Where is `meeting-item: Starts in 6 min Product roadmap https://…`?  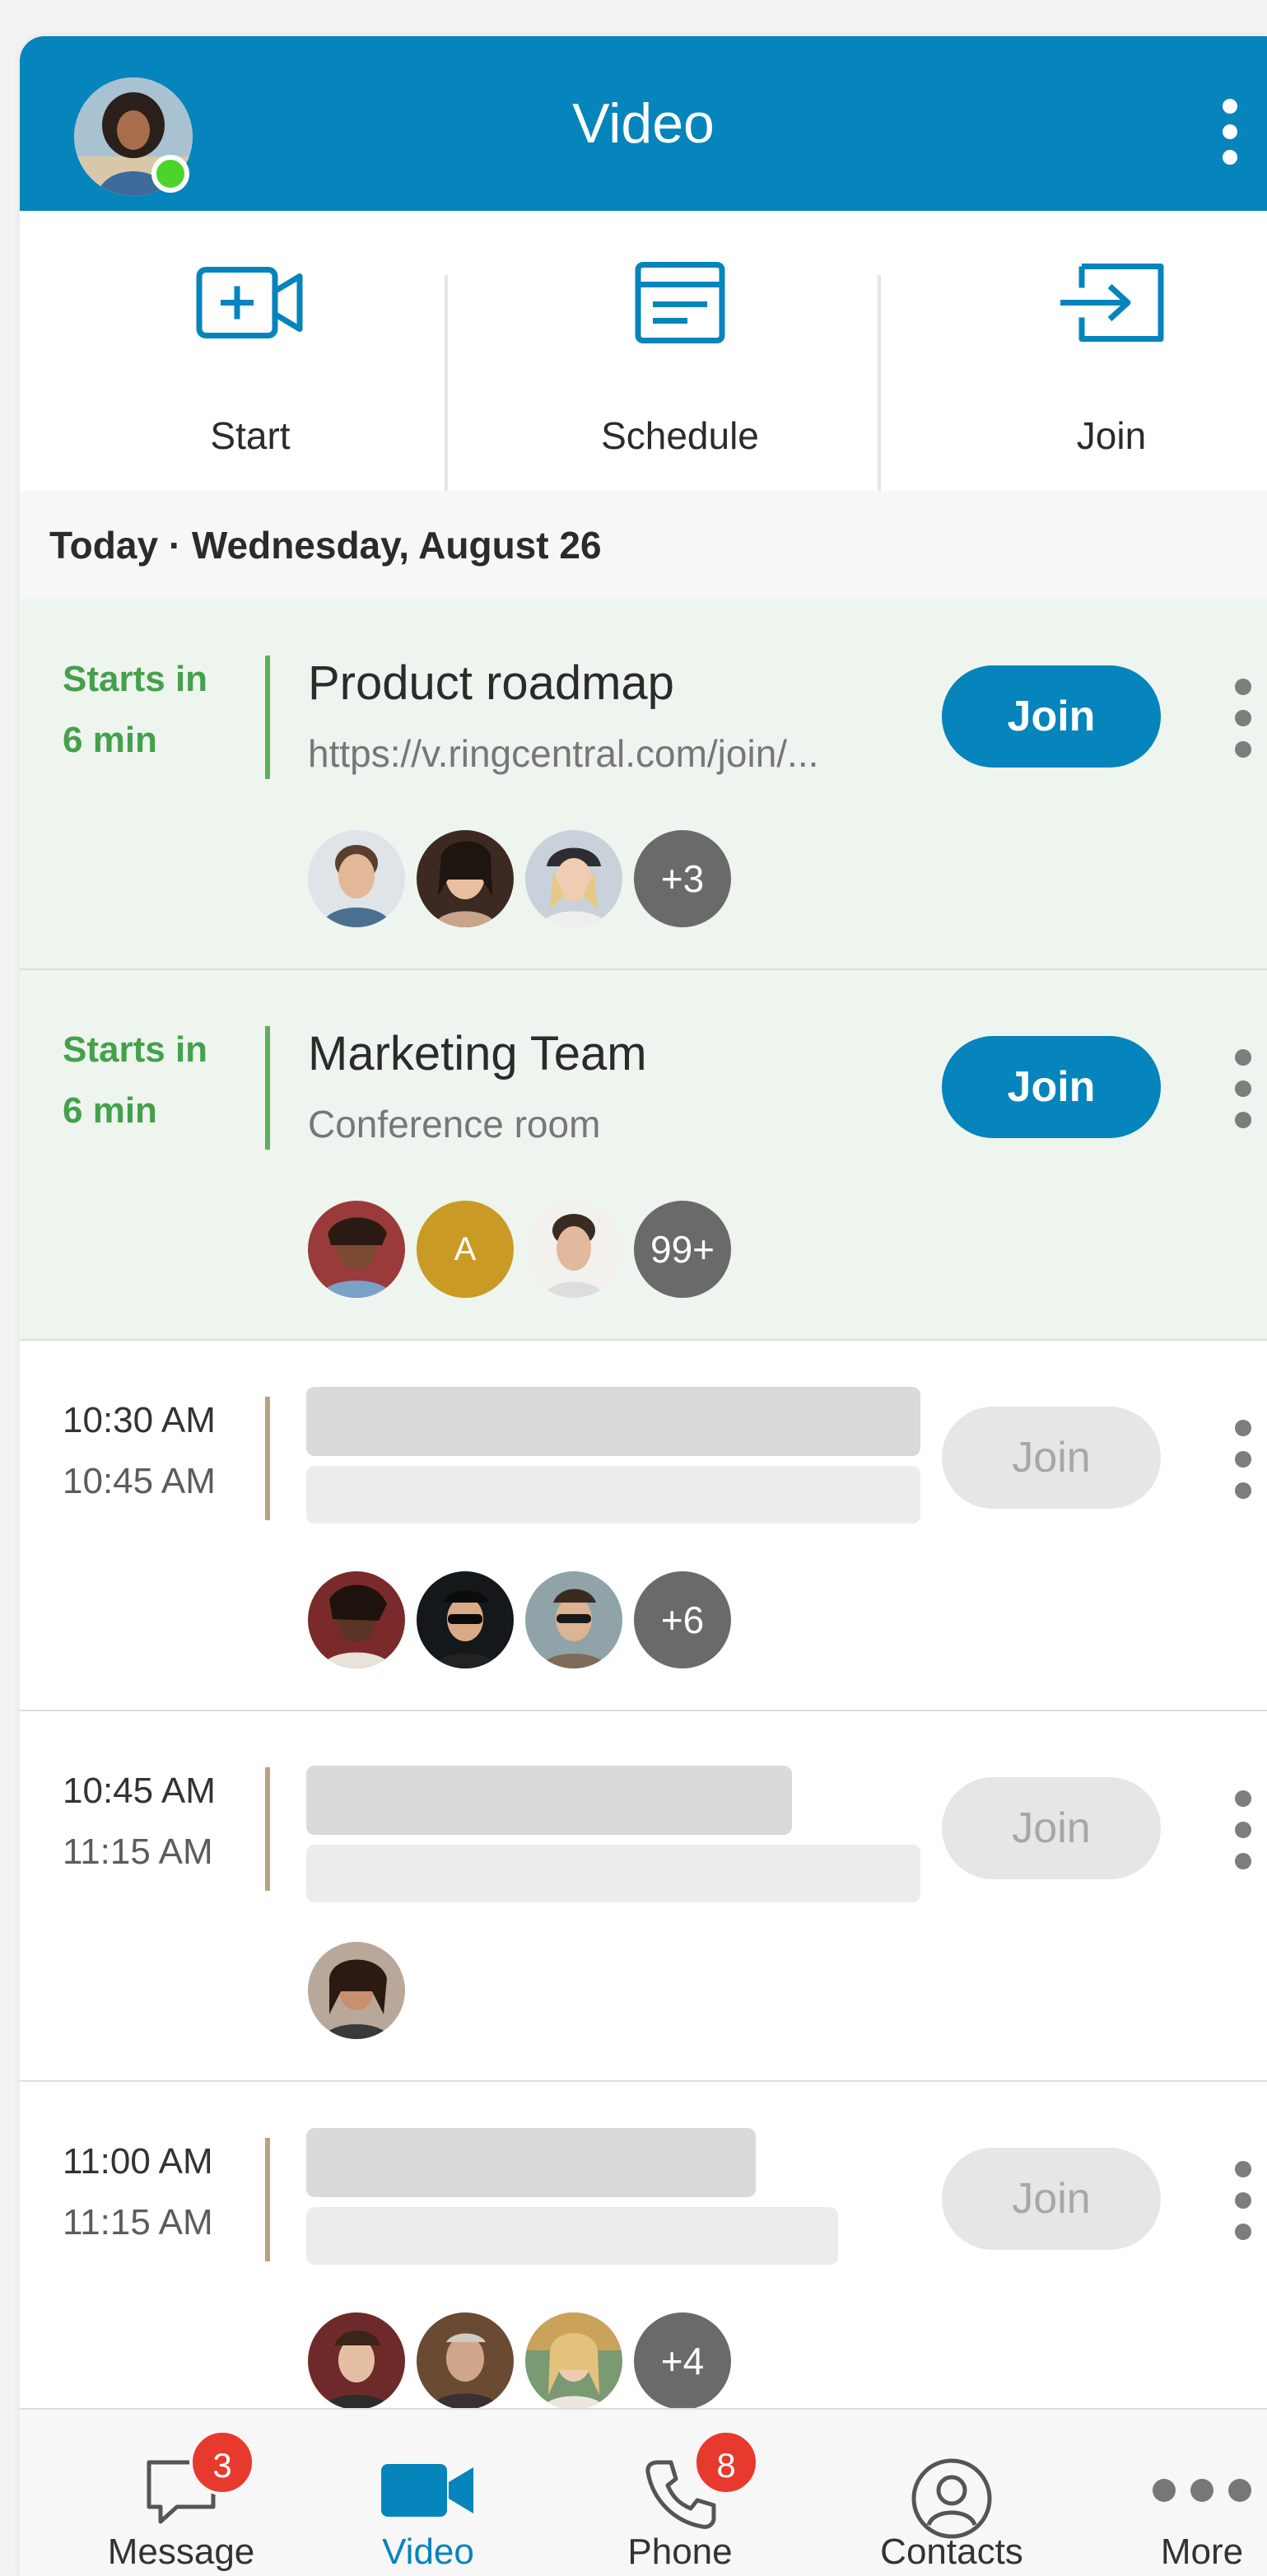 meeting-item: Starts in 6 min Product roadmap https://… is located at coordinates (643, 785).